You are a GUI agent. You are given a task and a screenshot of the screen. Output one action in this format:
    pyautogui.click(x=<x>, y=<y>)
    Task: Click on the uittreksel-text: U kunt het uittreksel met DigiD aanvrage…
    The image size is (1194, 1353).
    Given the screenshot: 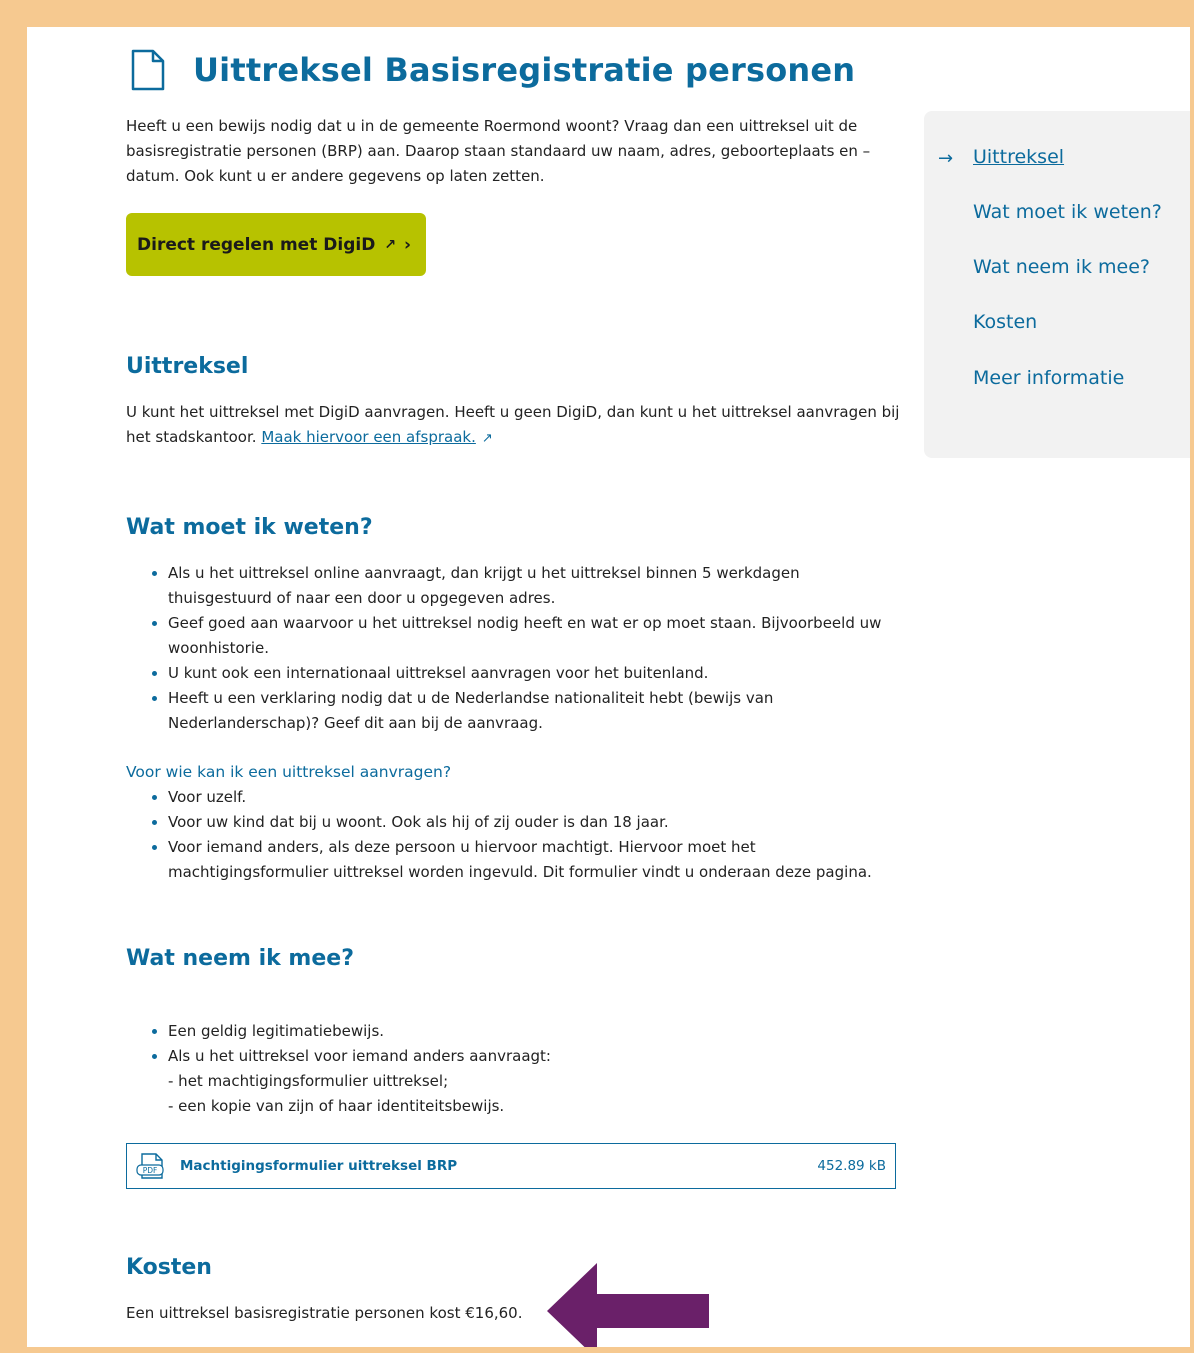 What is the action you would take?
    pyautogui.click(x=513, y=425)
    